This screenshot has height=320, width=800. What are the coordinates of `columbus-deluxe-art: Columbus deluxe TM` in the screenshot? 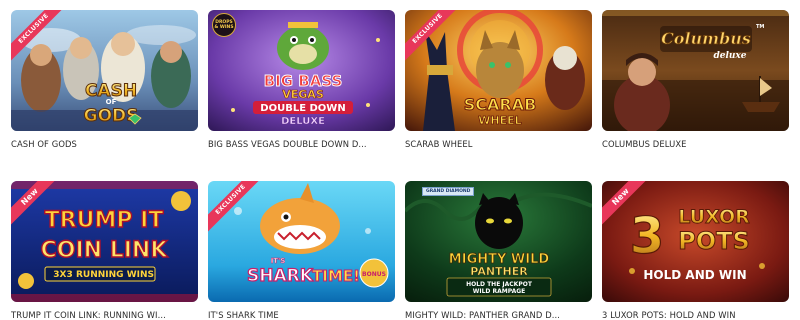 It's located at (695, 70).